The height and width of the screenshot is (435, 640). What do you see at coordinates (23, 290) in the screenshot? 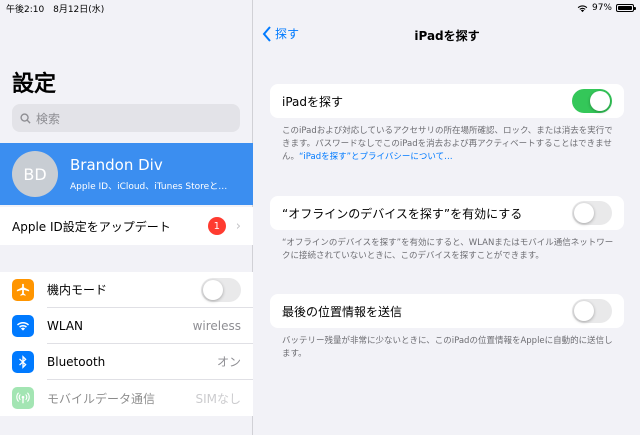
I see `airplane-icon` at bounding box center [23, 290].